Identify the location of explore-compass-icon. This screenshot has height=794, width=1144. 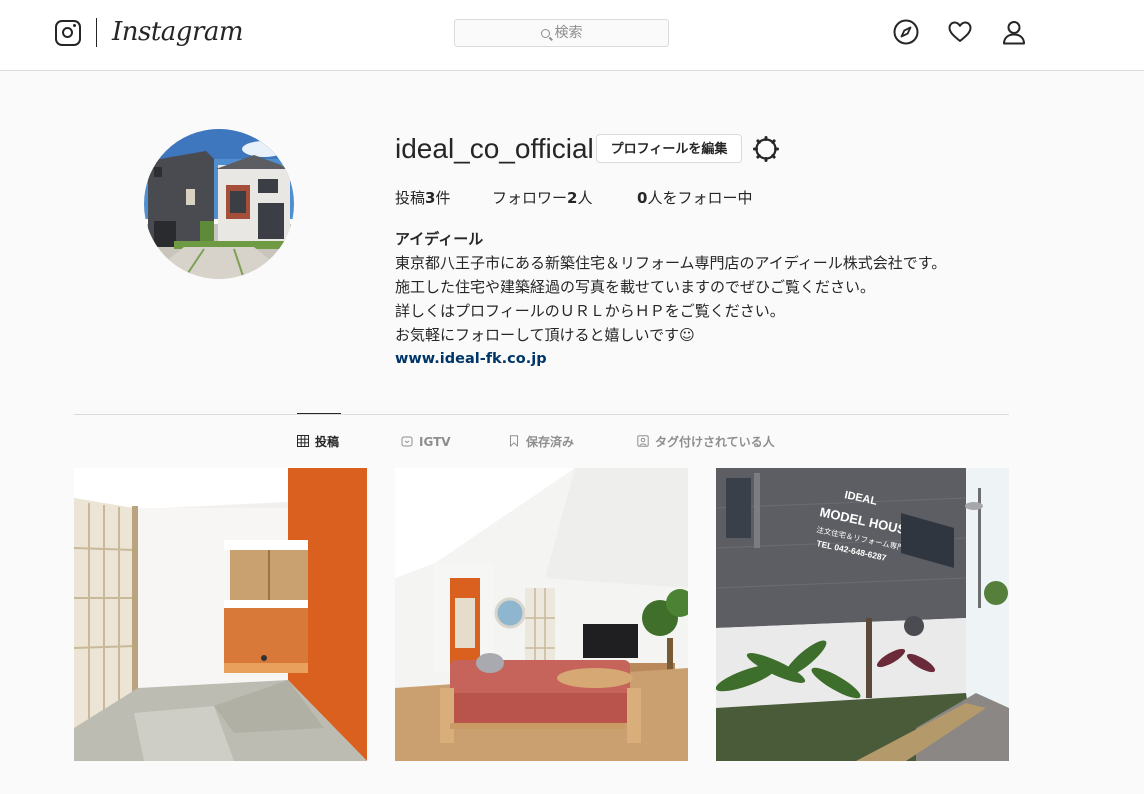
(906, 32).